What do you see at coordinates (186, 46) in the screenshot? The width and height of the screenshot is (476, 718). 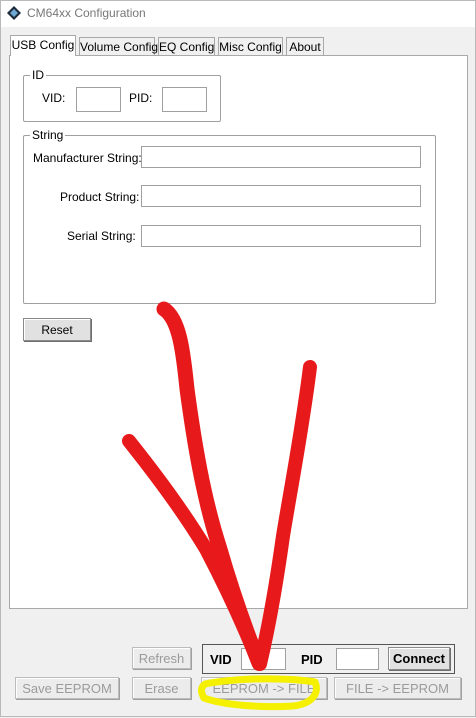 I see `tab-eq-config: EQ Config` at bounding box center [186, 46].